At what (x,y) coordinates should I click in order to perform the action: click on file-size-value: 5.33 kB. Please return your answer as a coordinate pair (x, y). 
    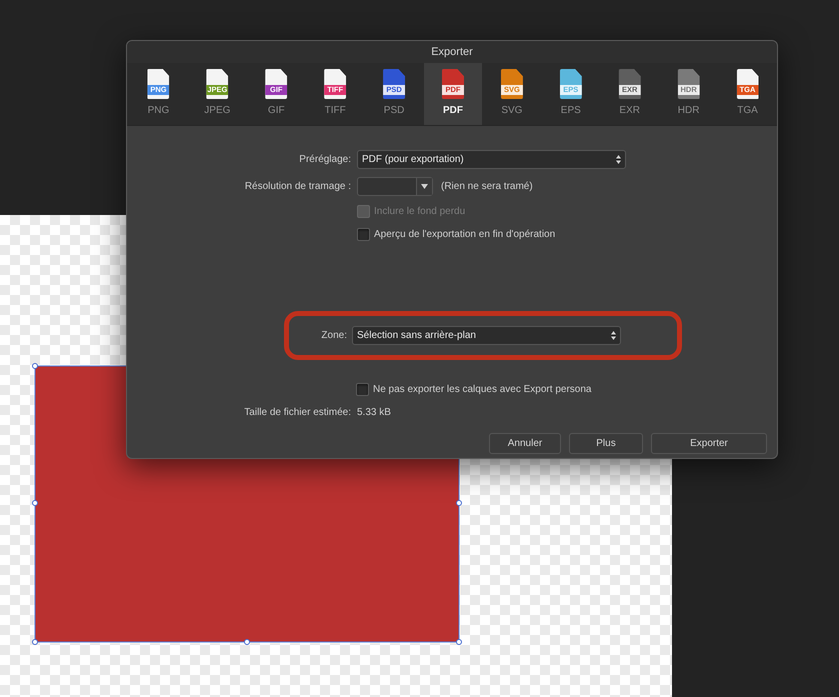
    Looking at the image, I should click on (374, 413).